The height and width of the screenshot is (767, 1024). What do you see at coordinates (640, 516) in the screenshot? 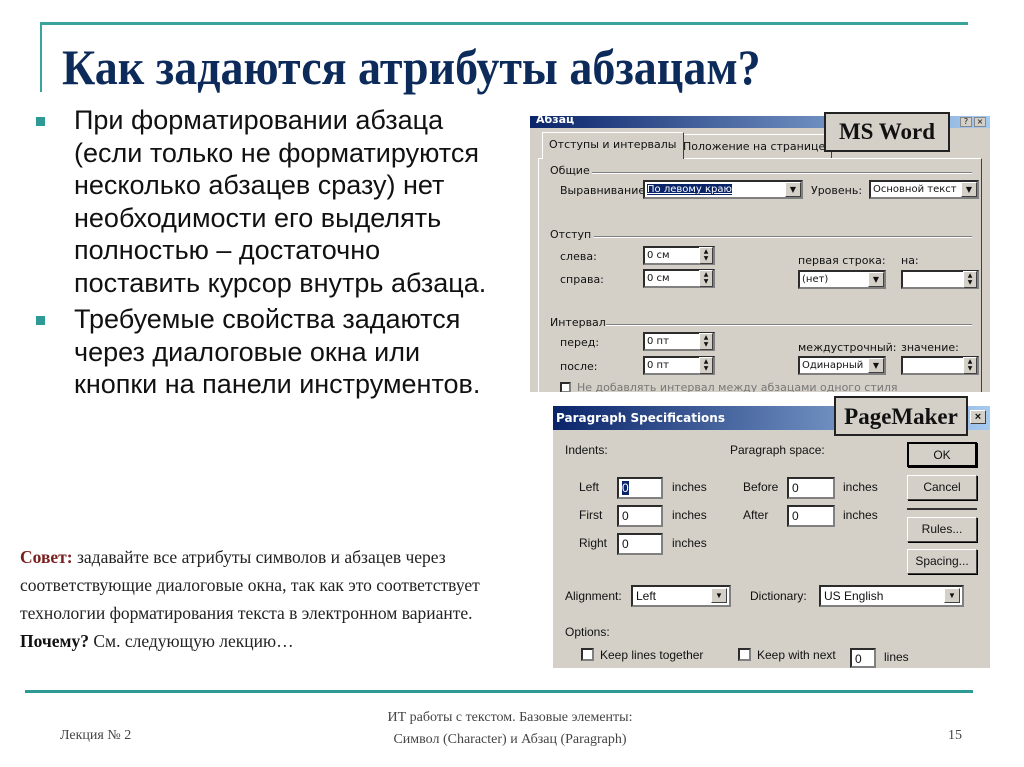
I see `first-field: 0` at bounding box center [640, 516].